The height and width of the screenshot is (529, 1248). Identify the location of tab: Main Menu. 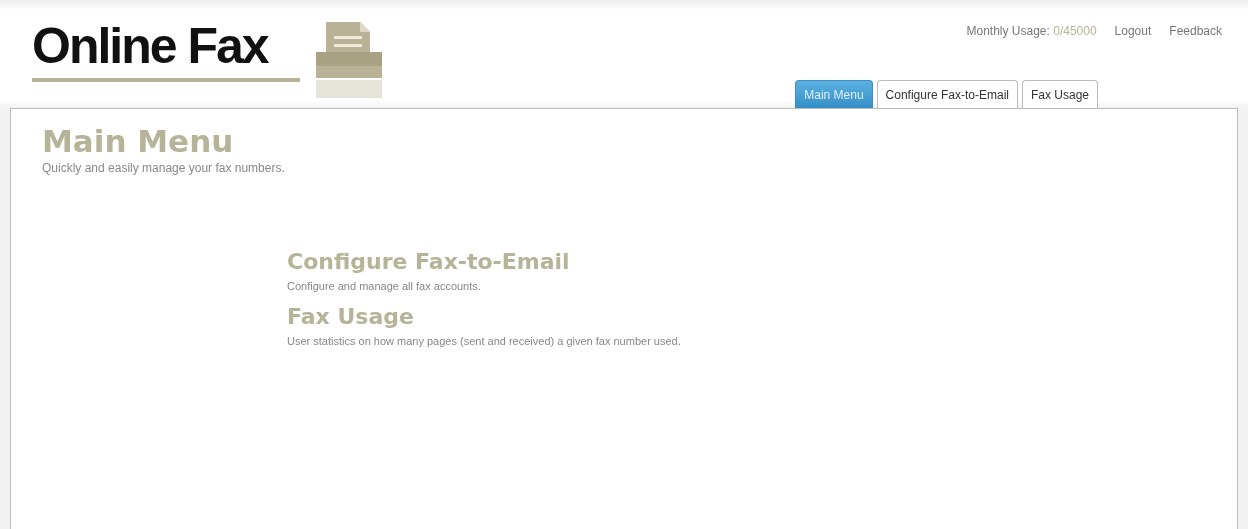
(834, 94).